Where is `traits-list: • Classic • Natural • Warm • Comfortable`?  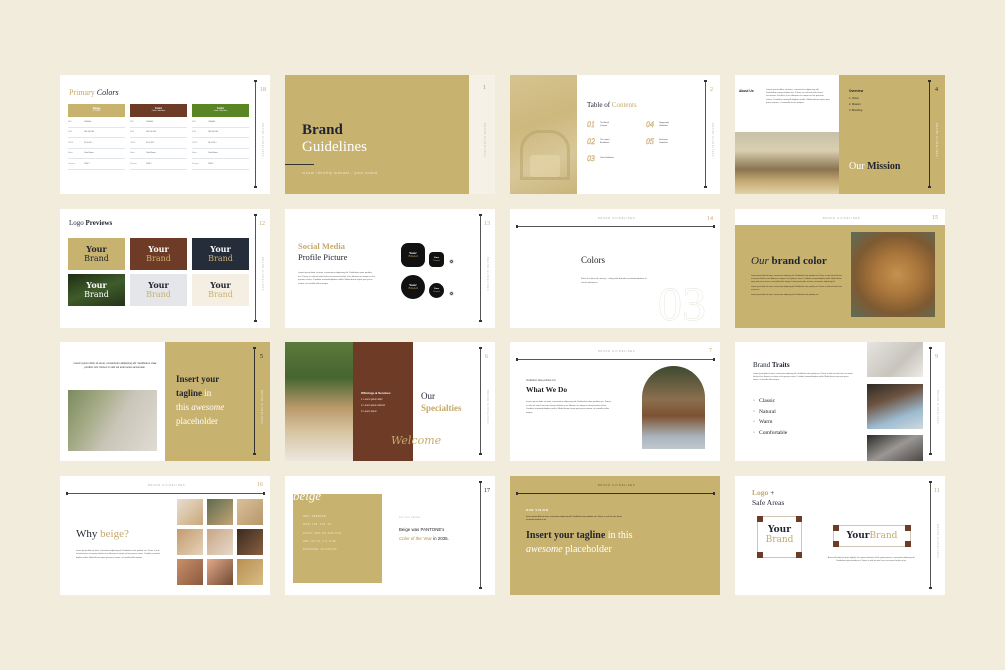
traits-list: • Classic • Natural • Warm • Comfortable is located at coordinates (770, 417).